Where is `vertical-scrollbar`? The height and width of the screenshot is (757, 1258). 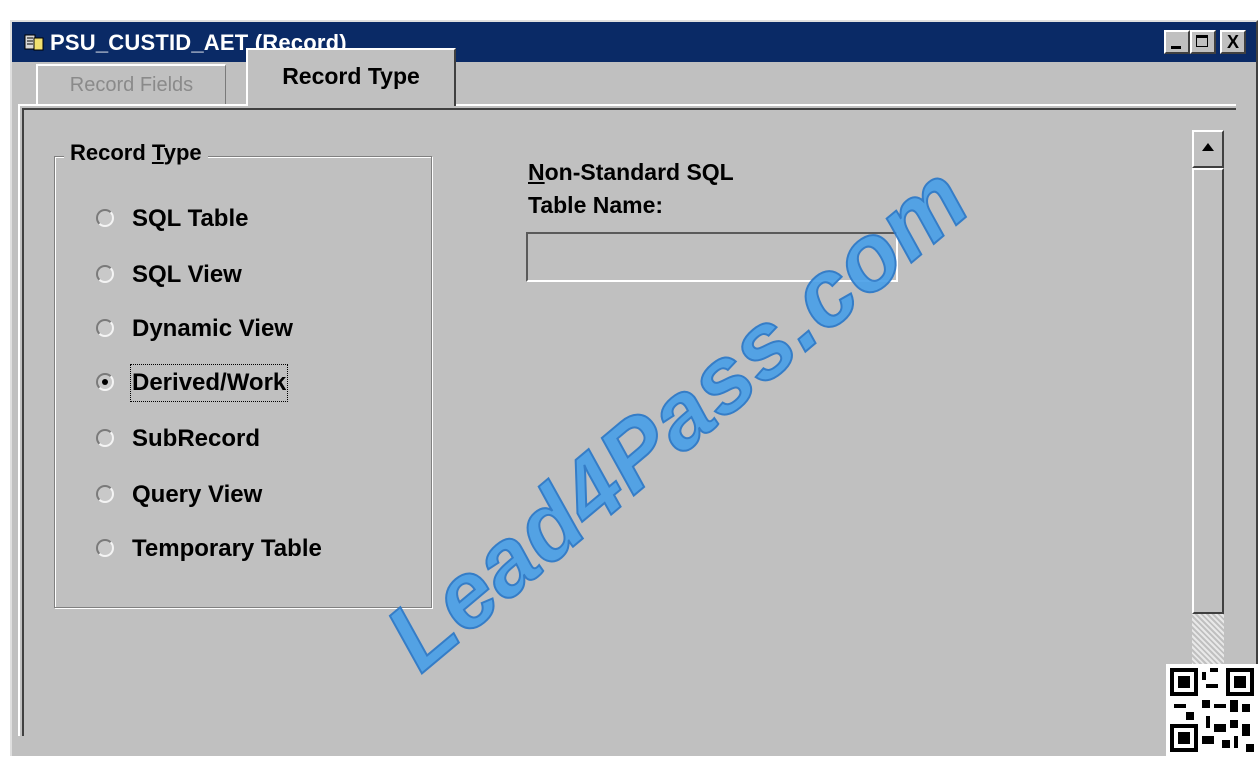
vertical-scrollbar is located at coordinates (1208, 433).